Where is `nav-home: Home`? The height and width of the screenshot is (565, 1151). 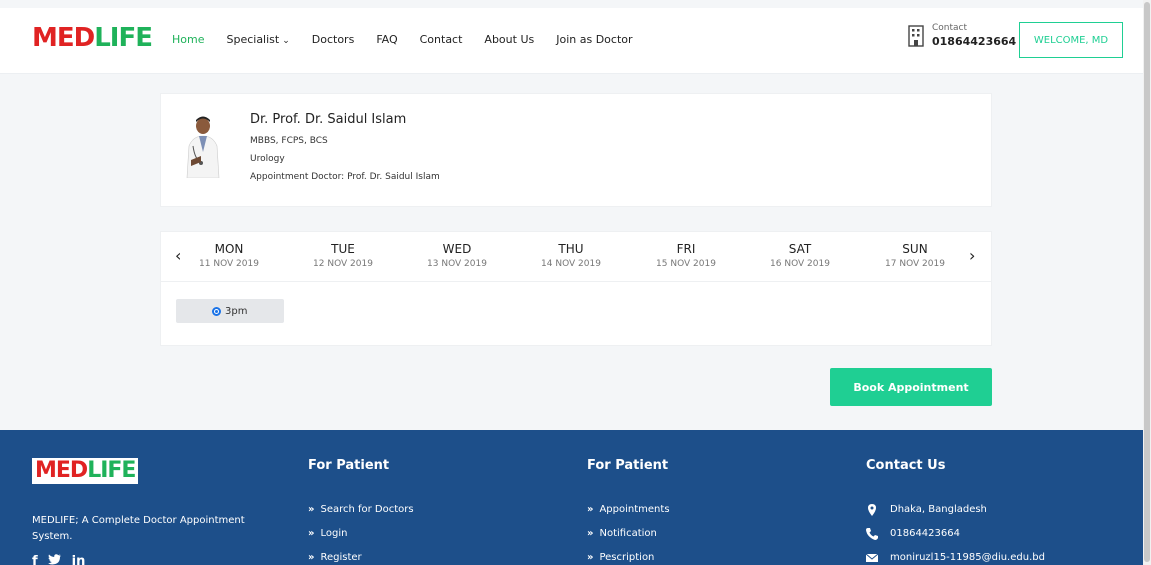
nav-home: Home is located at coordinates (188, 40).